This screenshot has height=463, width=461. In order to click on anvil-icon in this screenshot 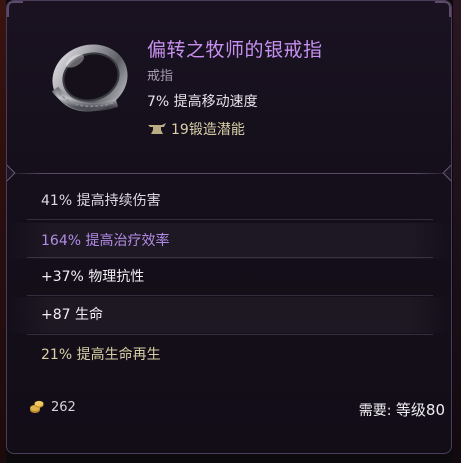, I will do `click(157, 128)`.